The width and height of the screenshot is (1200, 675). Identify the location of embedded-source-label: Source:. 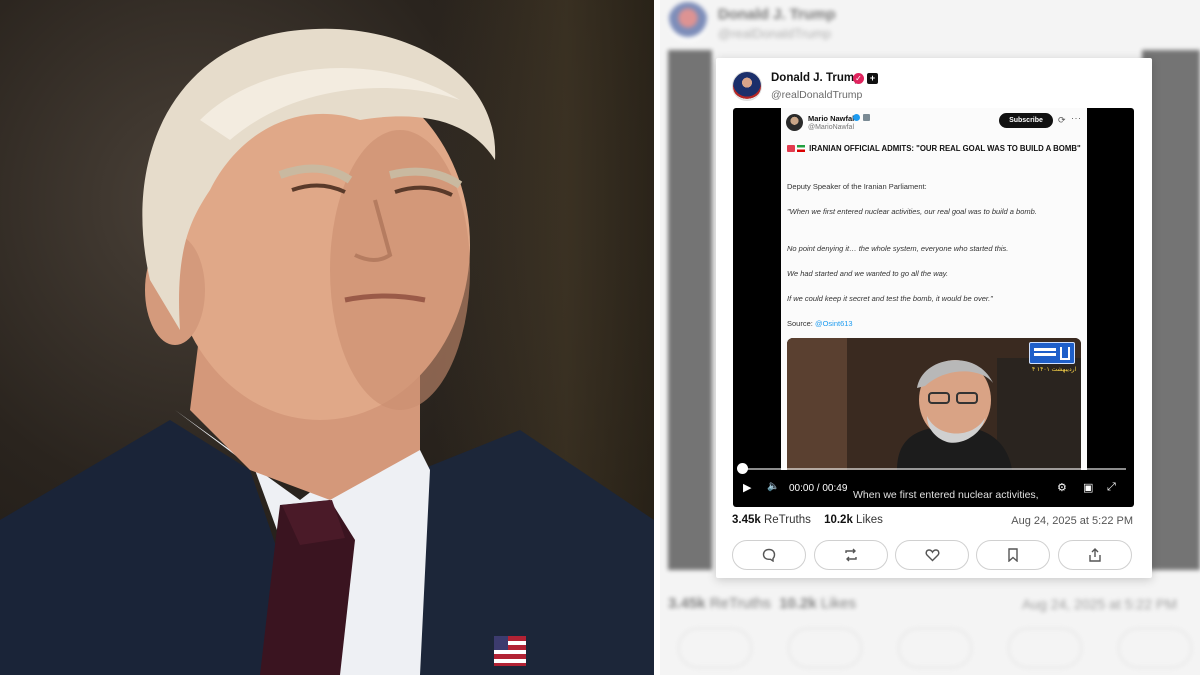
(800, 323).